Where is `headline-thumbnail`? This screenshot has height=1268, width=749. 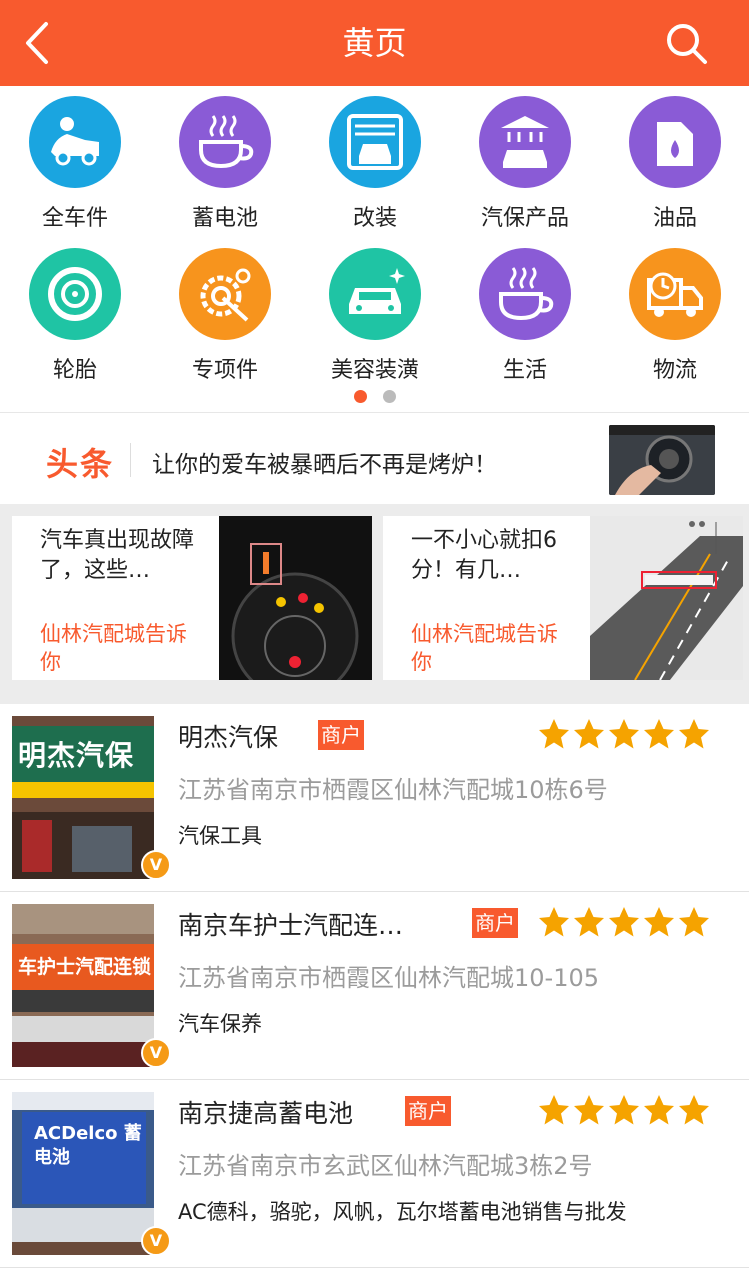
headline-thumbnail is located at coordinates (662, 460).